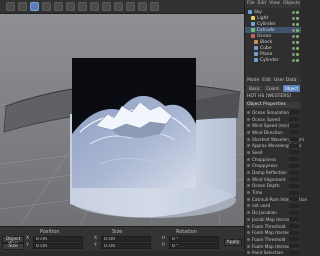  I want to click on am-menu-edit: Edit, so click(266, 80).